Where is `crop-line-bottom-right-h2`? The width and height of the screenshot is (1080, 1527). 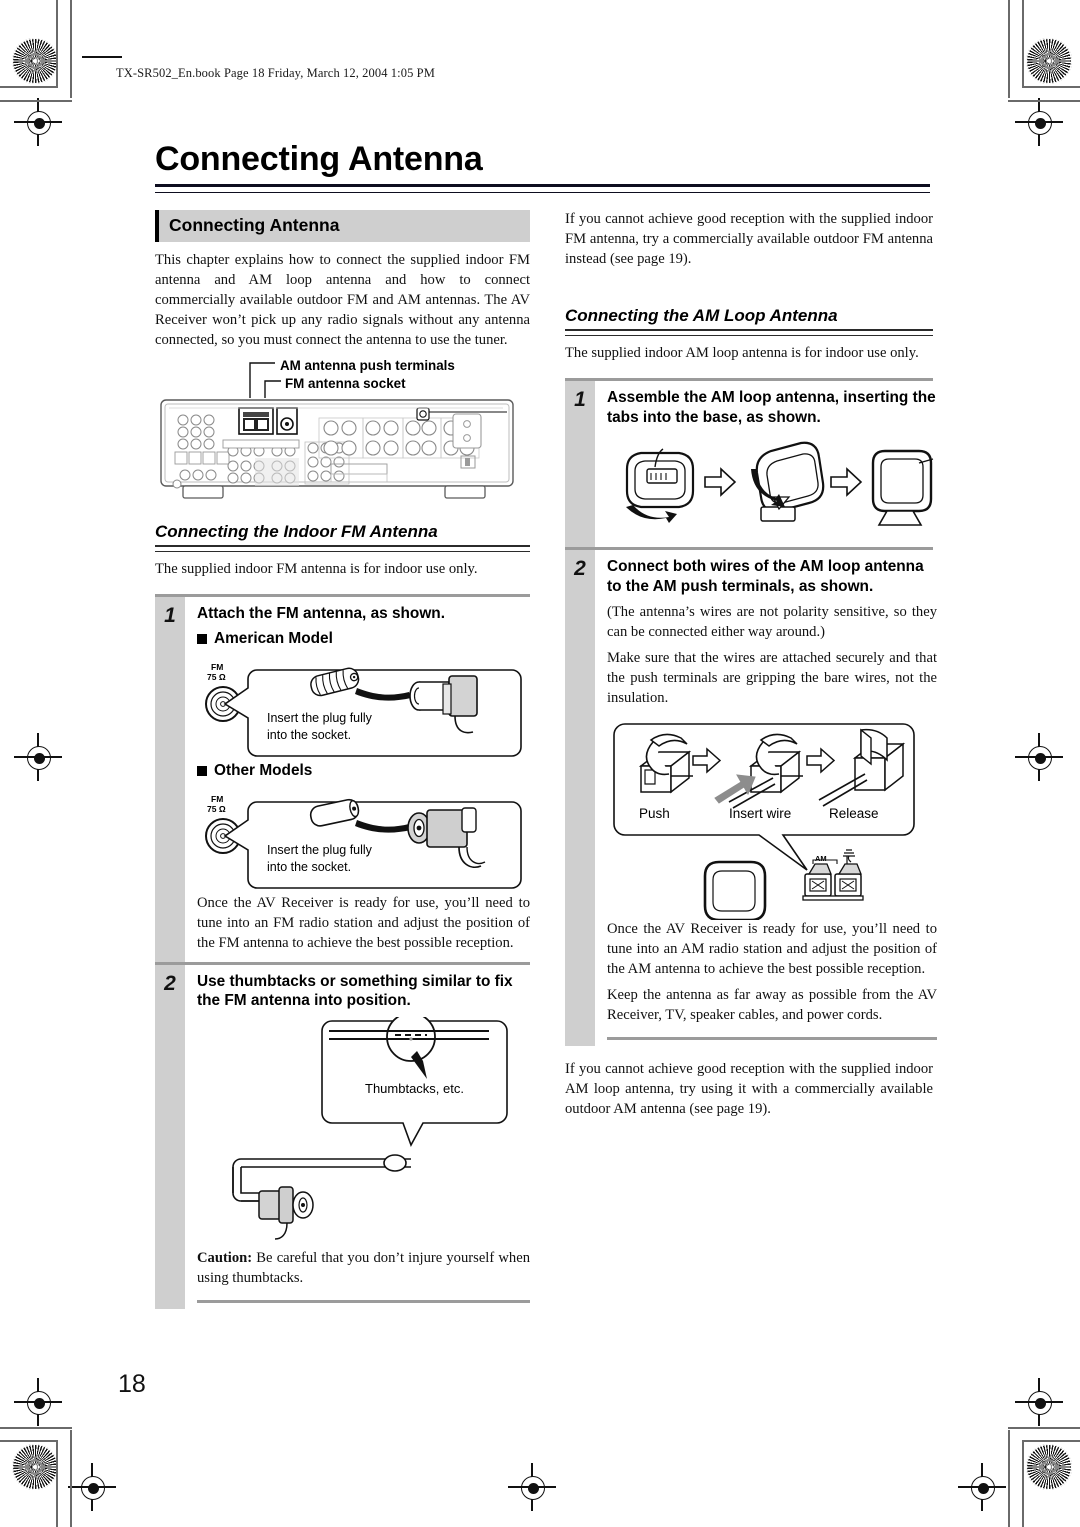 crop-line-bottom-right-h2 is located at coordinates (1044, 1428).